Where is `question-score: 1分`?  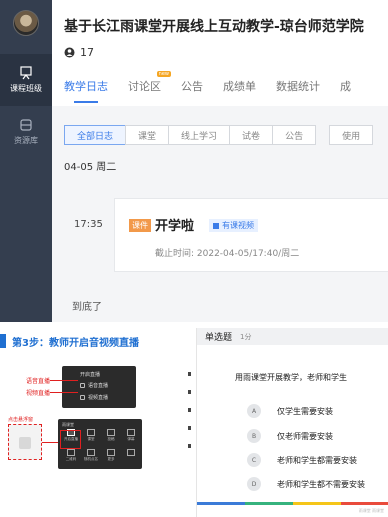
question-score: 1分 is located at coordinates (246, 336).